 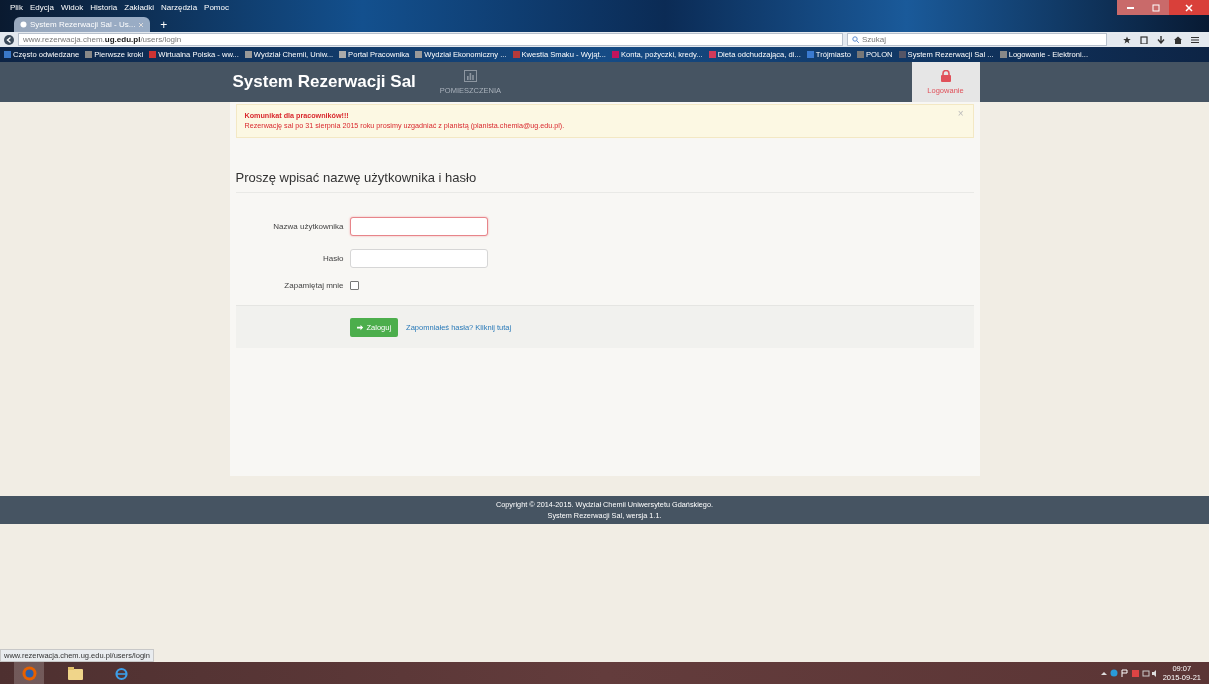 What do you see at coordinates (9, 39) in the screenshot?
I see `back-icon` at bounding box center [9, 39].